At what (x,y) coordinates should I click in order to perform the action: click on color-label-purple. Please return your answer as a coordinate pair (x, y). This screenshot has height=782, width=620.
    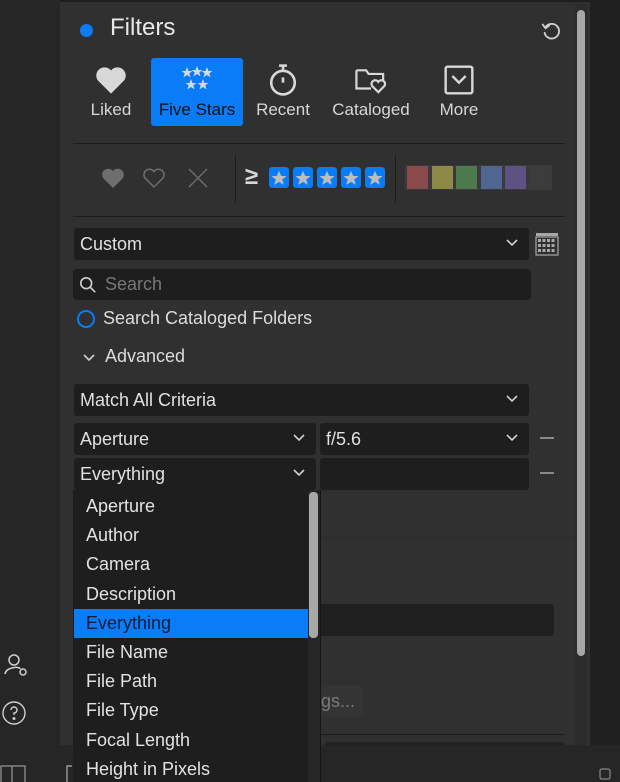
    Looking at the image, I should click on (515, 177).